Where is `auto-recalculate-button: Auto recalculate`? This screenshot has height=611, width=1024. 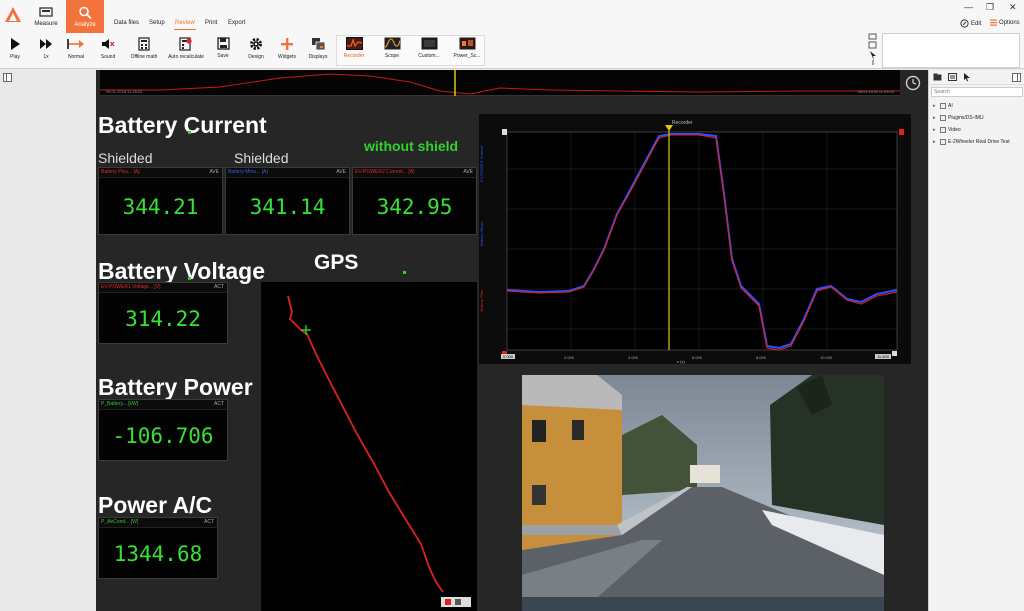
auto-recalculate-button: Auto recalculate is located at coordinates (186, 50).